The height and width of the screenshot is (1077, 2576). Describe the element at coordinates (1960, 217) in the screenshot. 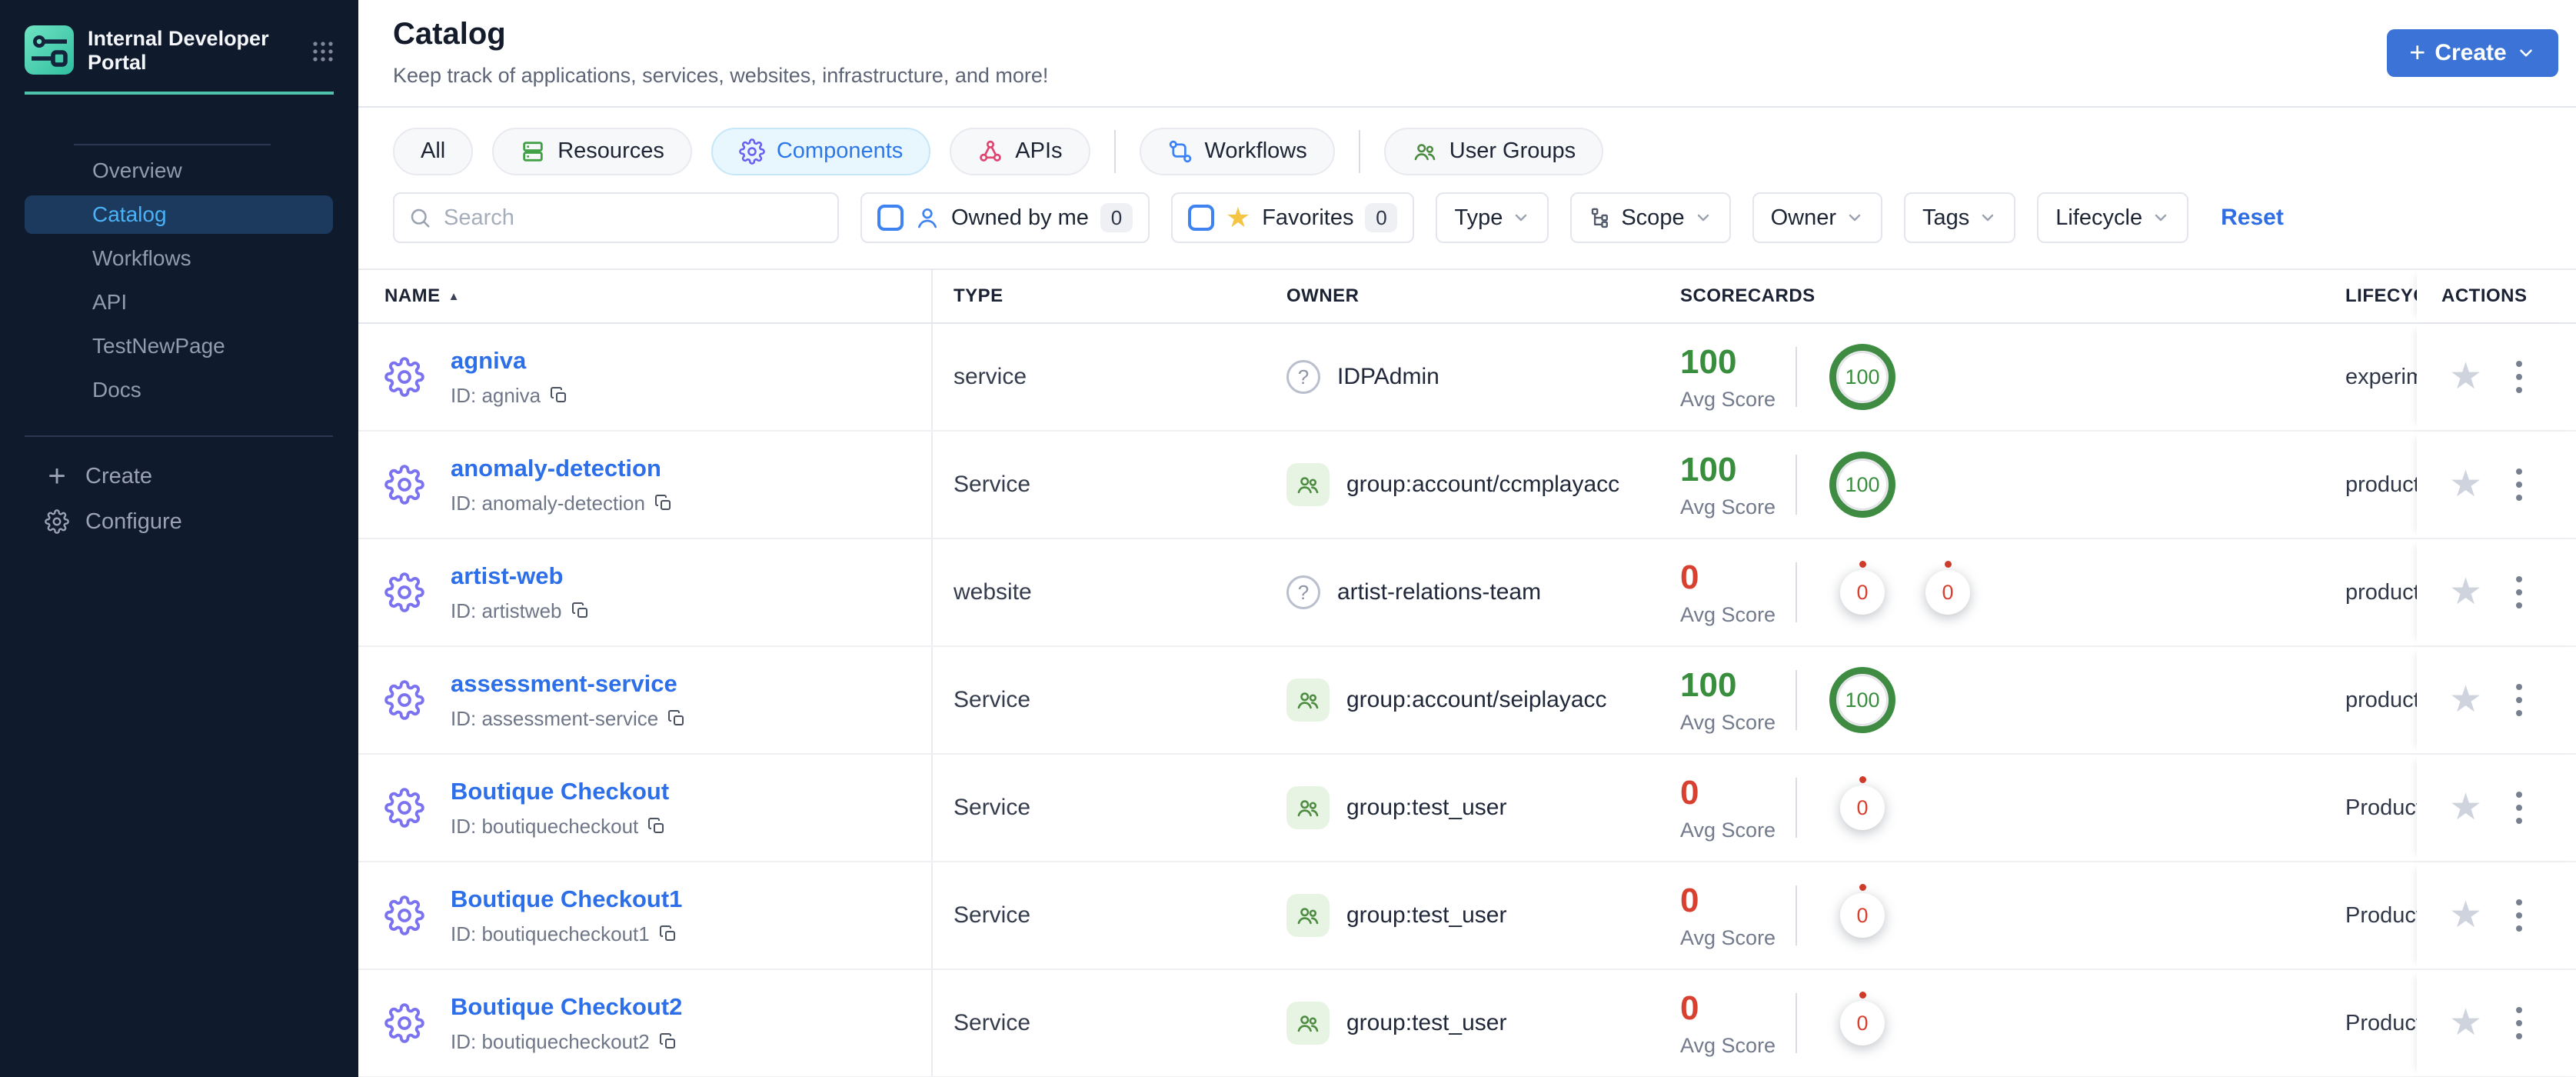

I see `tags-dropdown: Tags` at that location.